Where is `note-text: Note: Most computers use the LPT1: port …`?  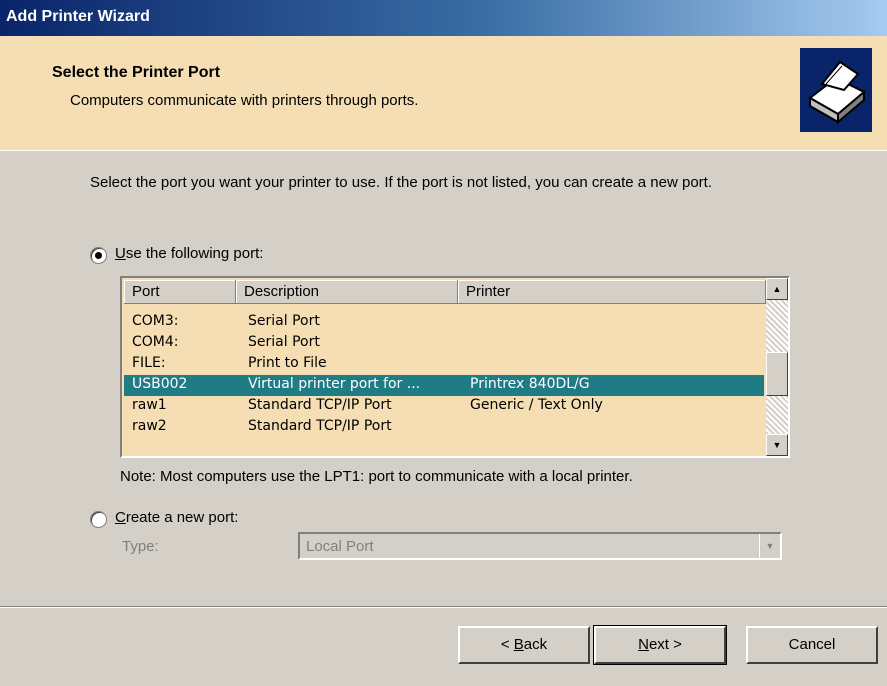 note-text: Note: Most computers use the LPT1: port … is located at coordinates (376, 476).